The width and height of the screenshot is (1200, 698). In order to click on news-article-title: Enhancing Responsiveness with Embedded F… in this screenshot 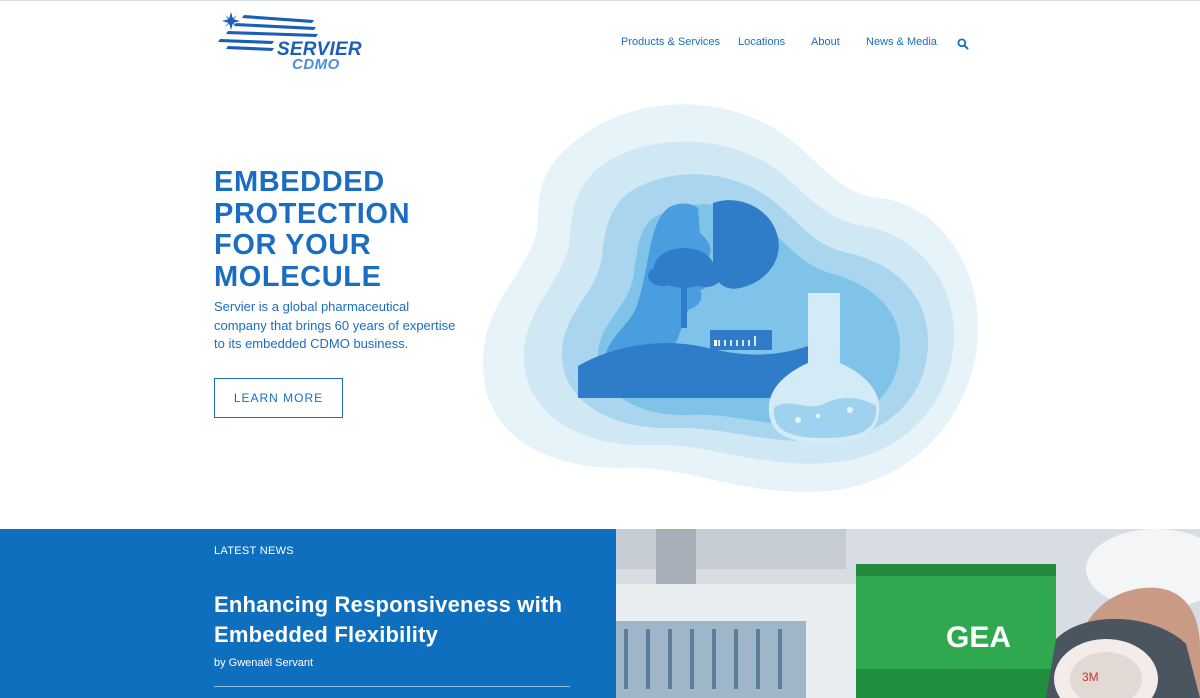, I will do `click(394, 620)`.